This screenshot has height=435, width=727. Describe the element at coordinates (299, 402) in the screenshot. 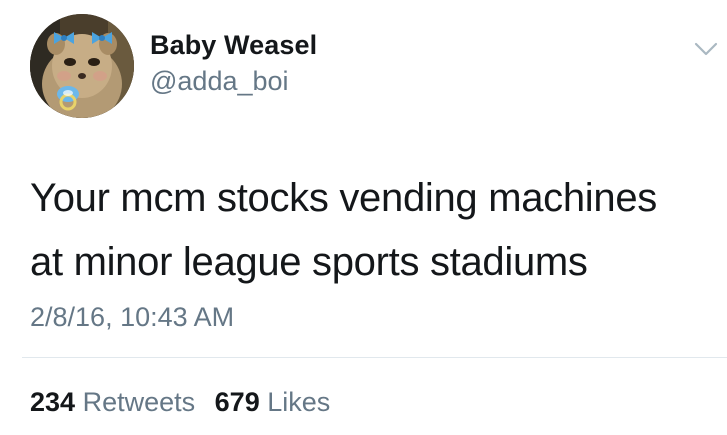

I see `likes-label: Likes` at that location.